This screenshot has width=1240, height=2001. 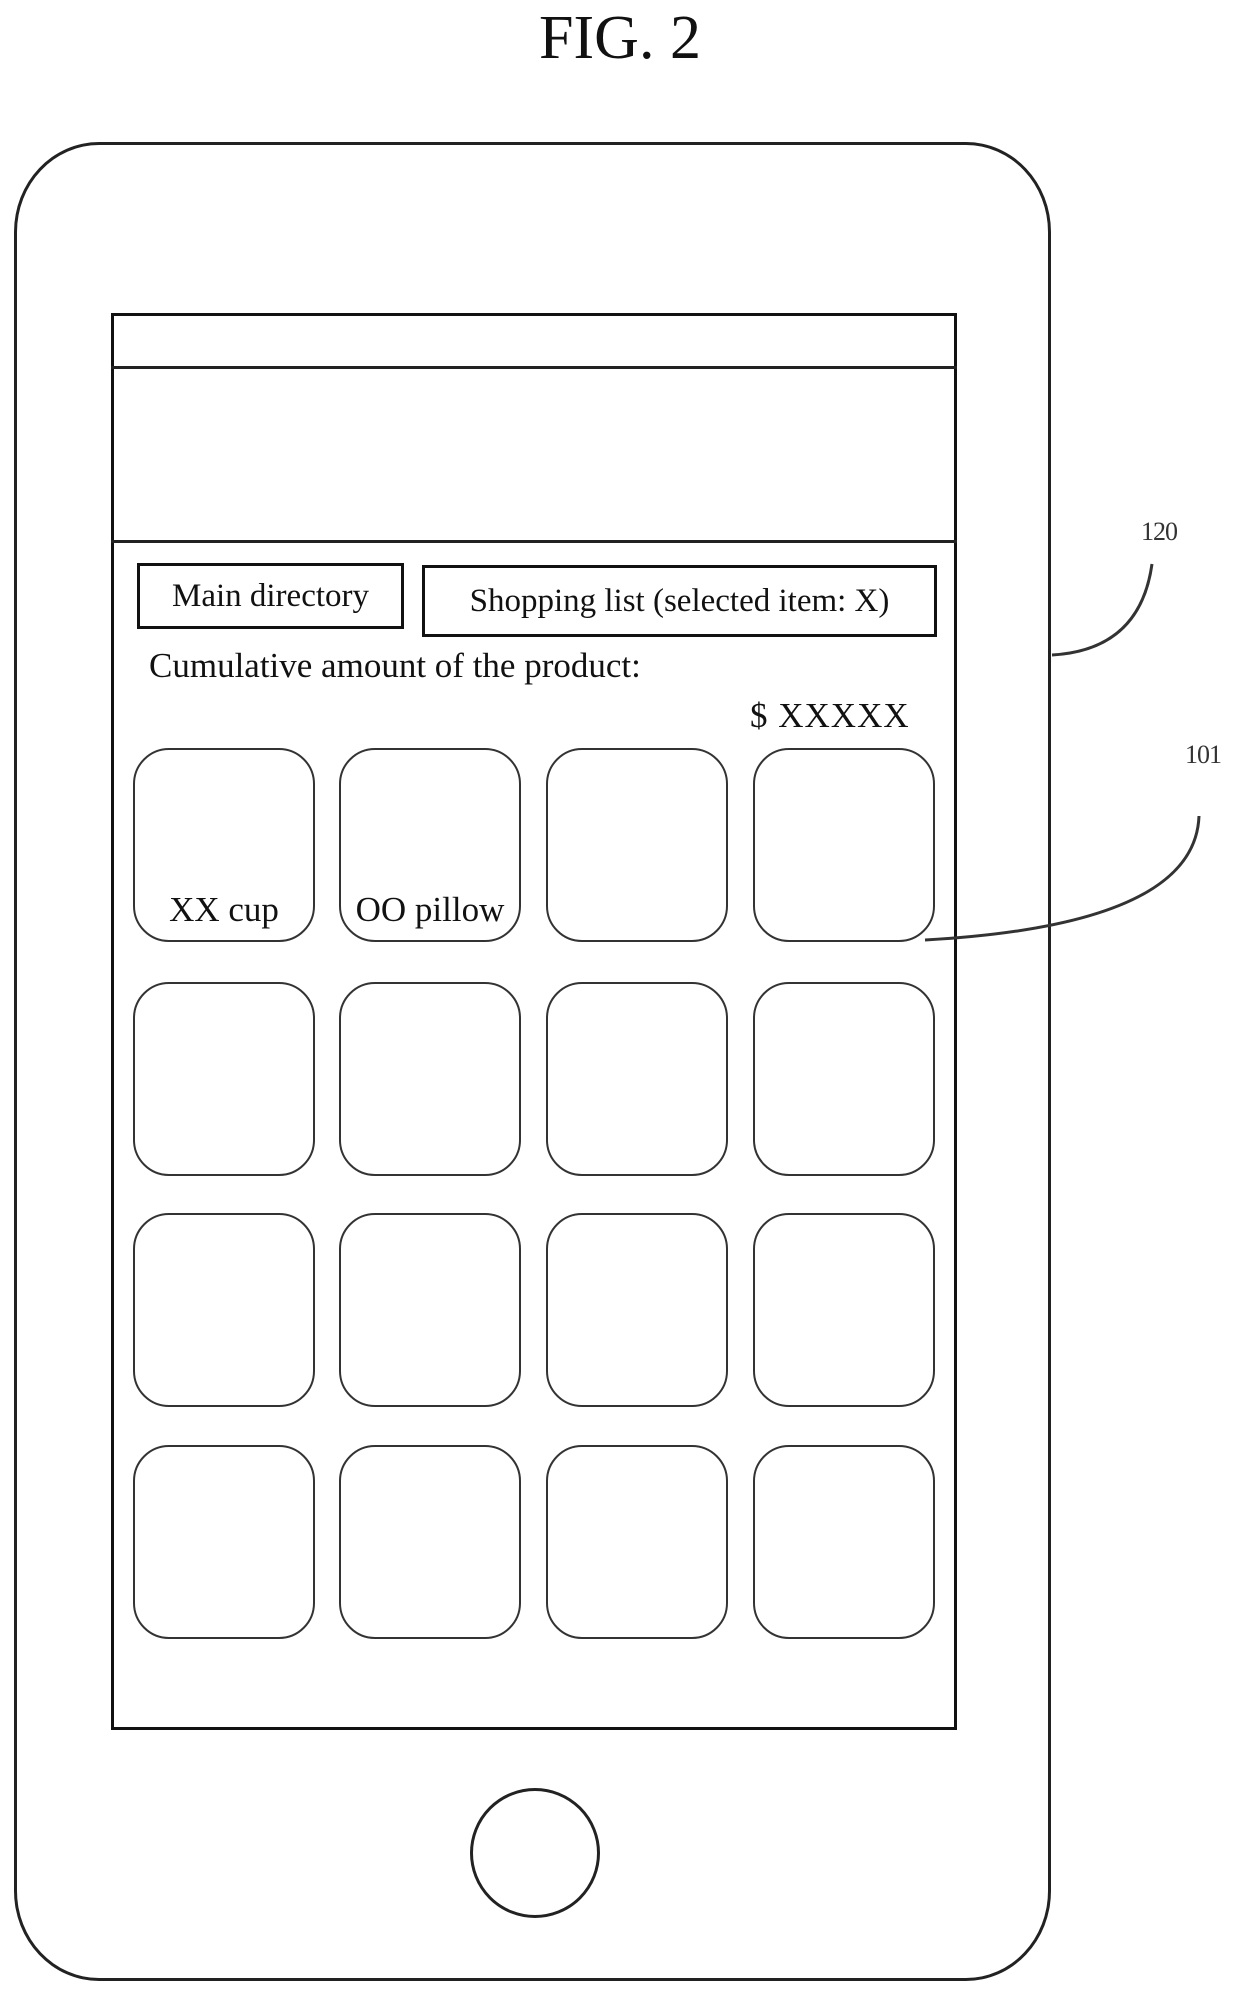 I want to click on home-button-icon, so click(x=535, y=1853).